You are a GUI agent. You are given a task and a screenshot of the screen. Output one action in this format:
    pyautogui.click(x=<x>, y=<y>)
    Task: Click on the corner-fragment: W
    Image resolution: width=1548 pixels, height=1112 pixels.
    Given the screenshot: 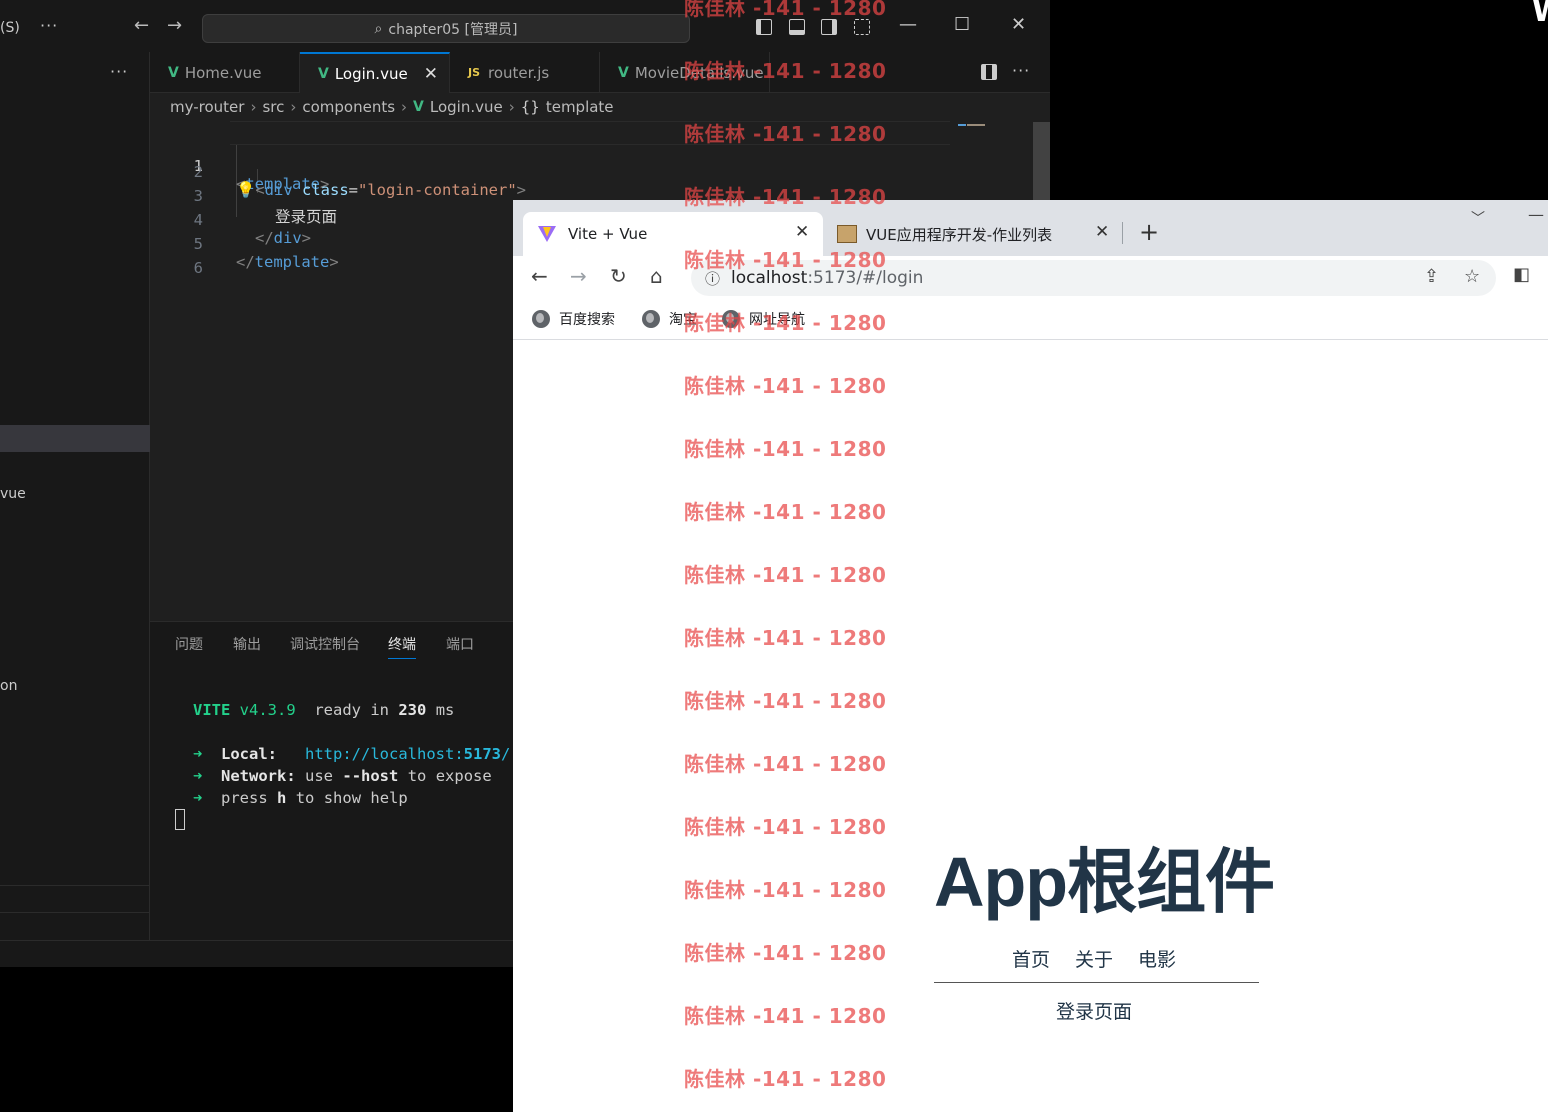 What is the action you would take?
    pyautogui.click(x=1540, y=14)
    